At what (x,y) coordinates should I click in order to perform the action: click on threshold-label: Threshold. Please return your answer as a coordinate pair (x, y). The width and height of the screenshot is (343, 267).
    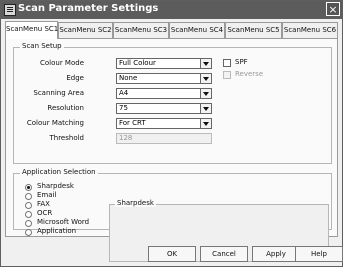
    Looking at the image, I should click on (67, 138).